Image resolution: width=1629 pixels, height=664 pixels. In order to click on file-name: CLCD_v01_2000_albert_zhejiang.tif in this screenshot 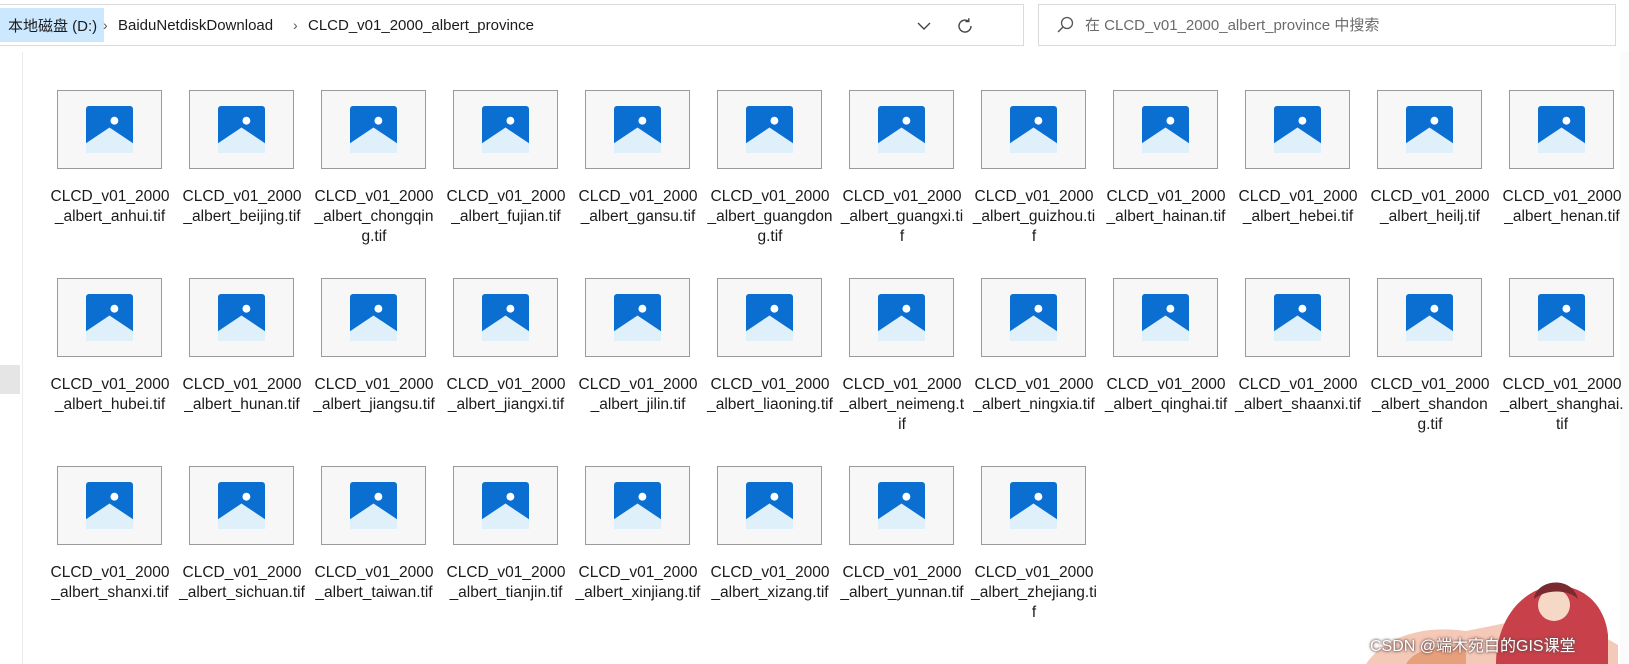, I will do `click(1034, 592)`.